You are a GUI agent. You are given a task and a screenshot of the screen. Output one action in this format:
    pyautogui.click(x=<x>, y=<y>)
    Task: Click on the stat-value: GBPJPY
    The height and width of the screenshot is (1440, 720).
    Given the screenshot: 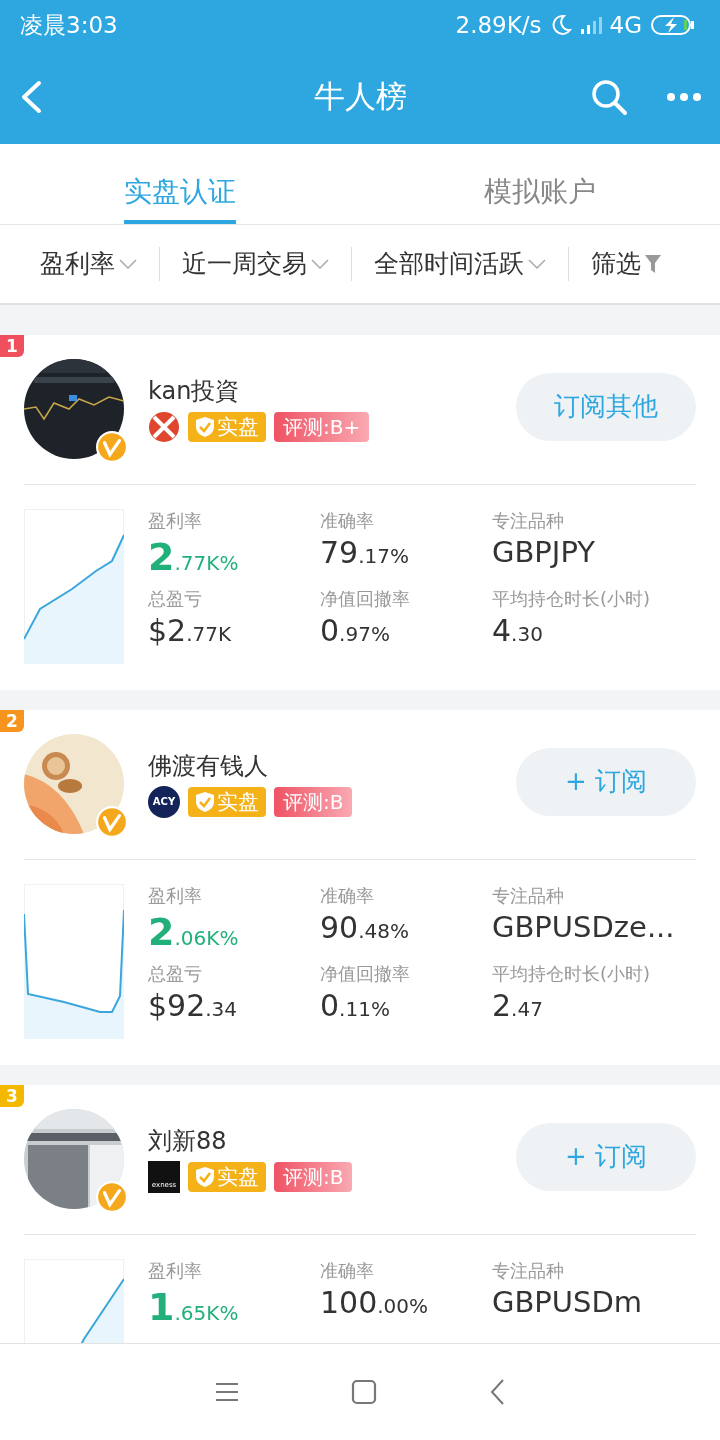 What is the action you would take?
    pyautogui.click(x=543, y=551)
    